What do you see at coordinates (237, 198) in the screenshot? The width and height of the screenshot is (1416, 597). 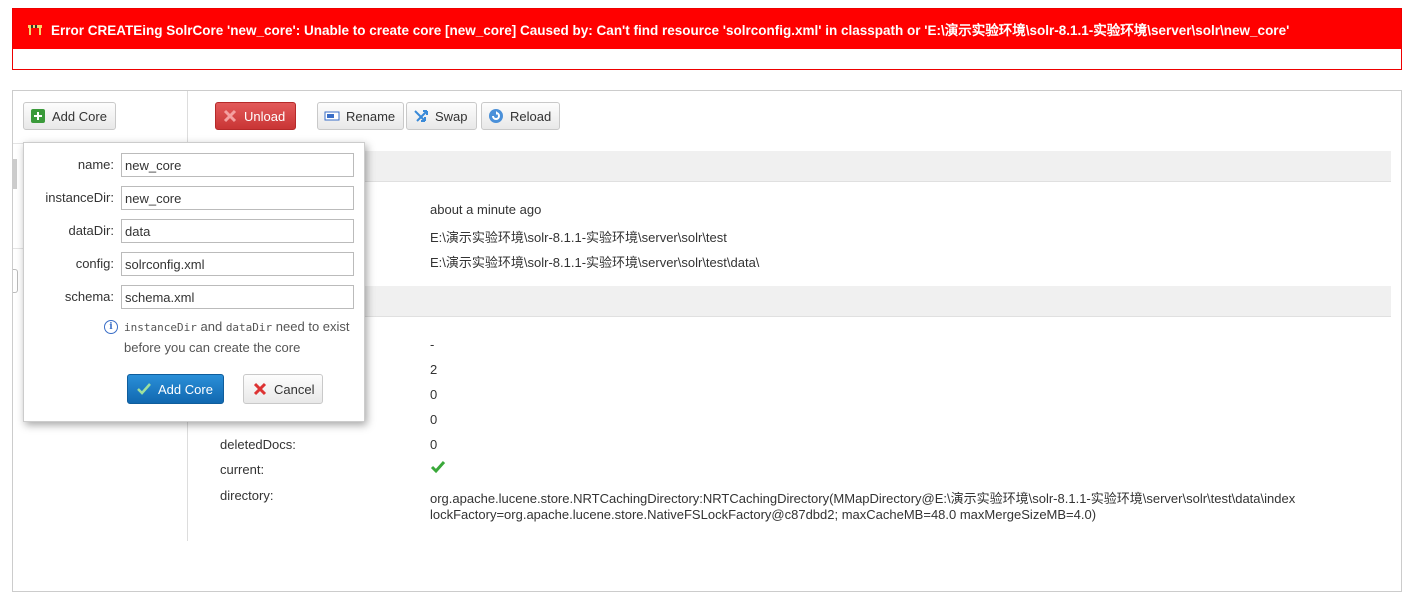 I see `instance-dir-input` at bounding box center [237, 198].